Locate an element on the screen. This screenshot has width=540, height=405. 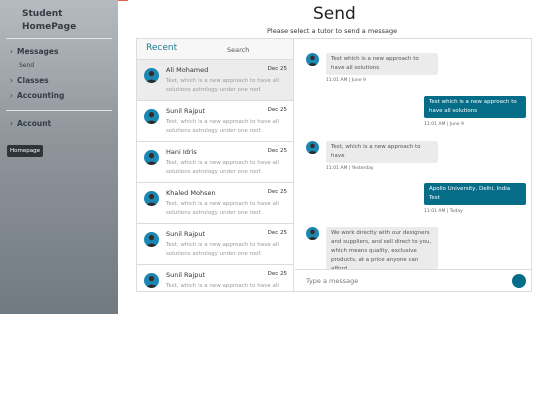
message-timestamp: 11:01 AM | Yesterday is located at coordinates (350, 168).